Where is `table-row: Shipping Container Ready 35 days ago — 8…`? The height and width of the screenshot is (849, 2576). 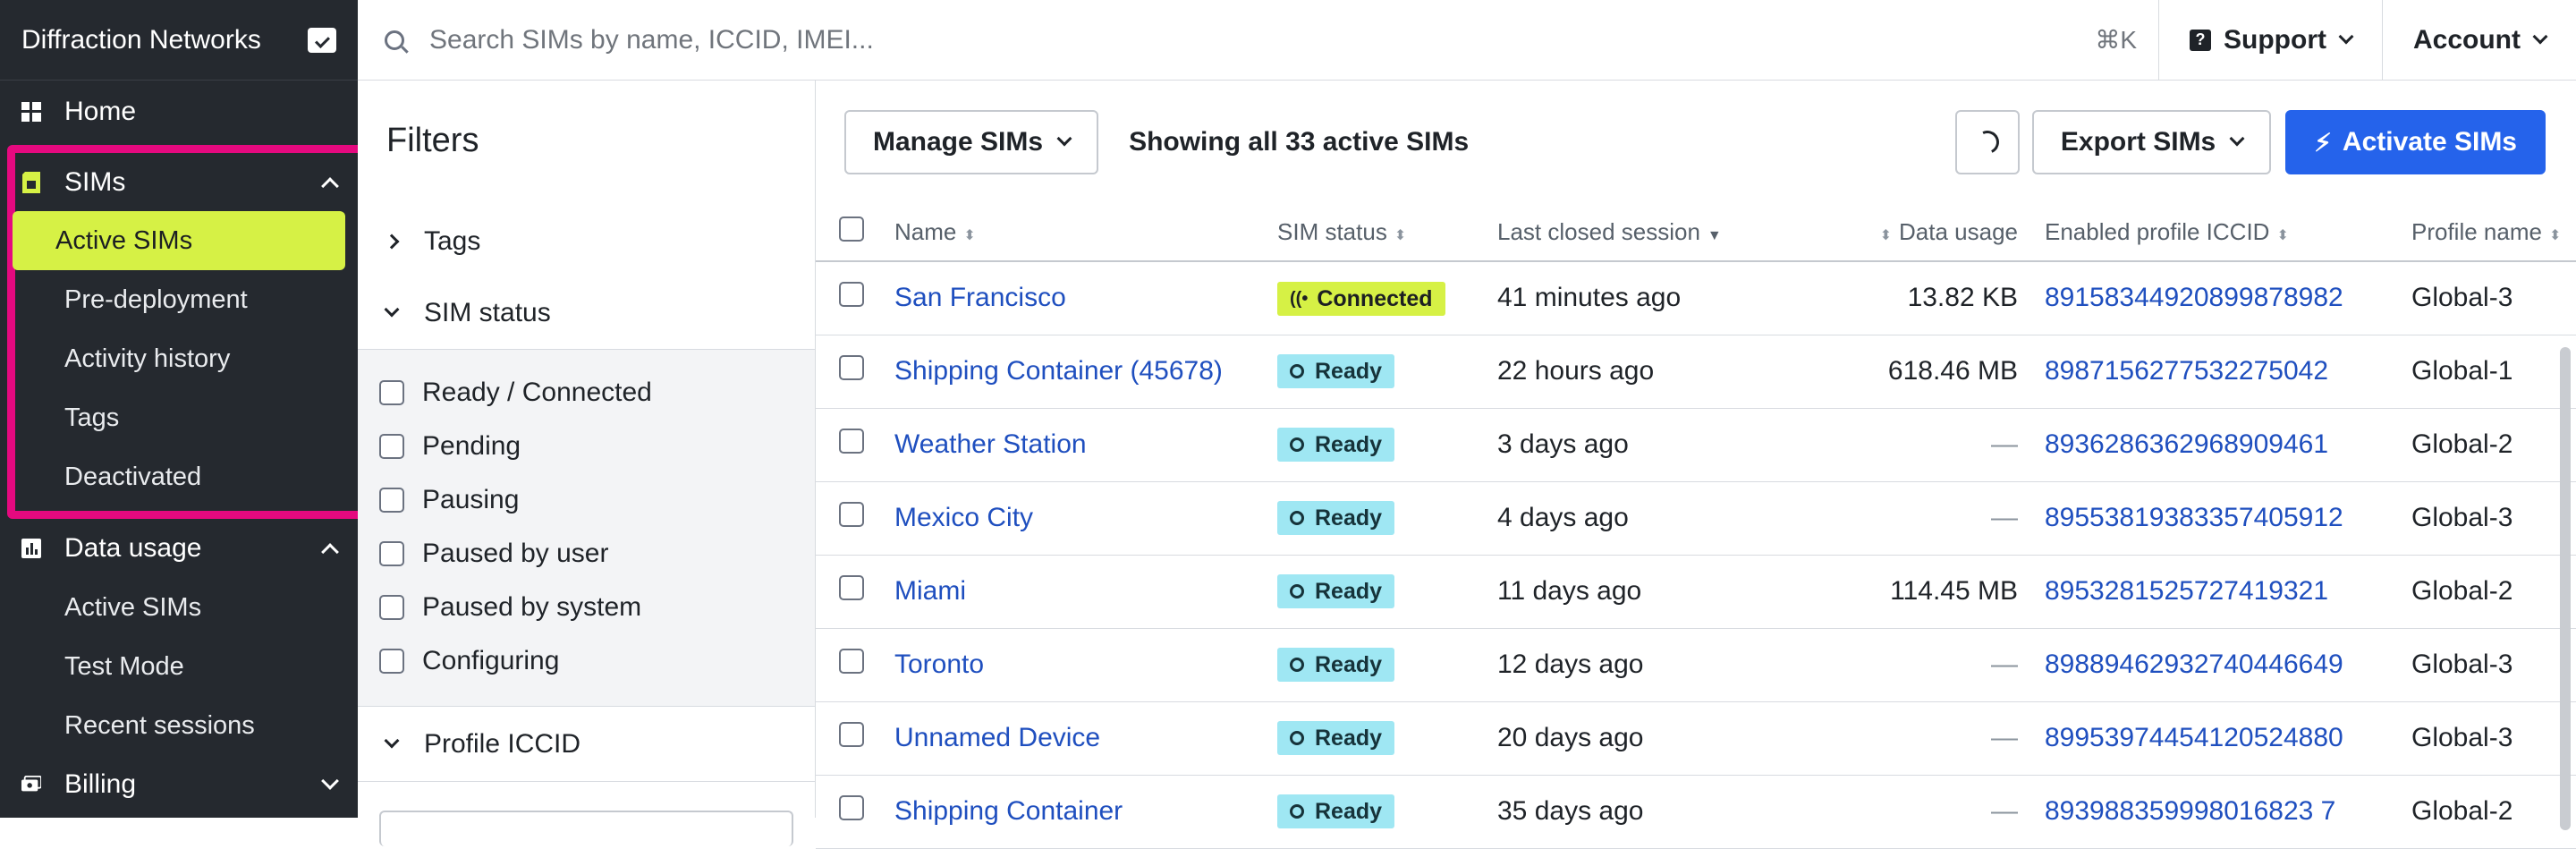 table-row: Shipping Container Ready 35 days ago — 8… is located at coordinates (1696, 812).